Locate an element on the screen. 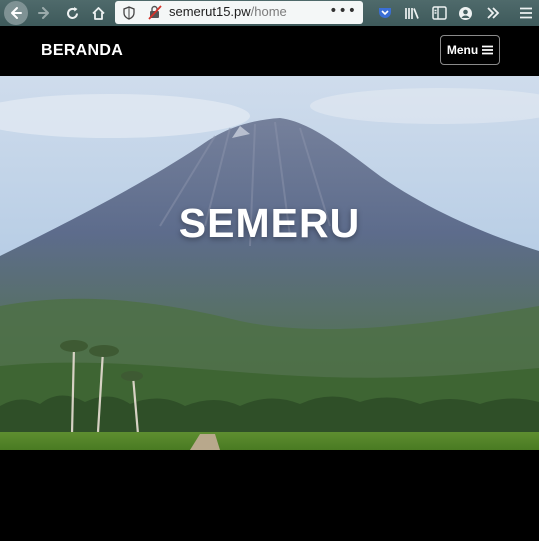 This screenshot has height=541, width=539. reload-icon is located at coordinates (72, 12).